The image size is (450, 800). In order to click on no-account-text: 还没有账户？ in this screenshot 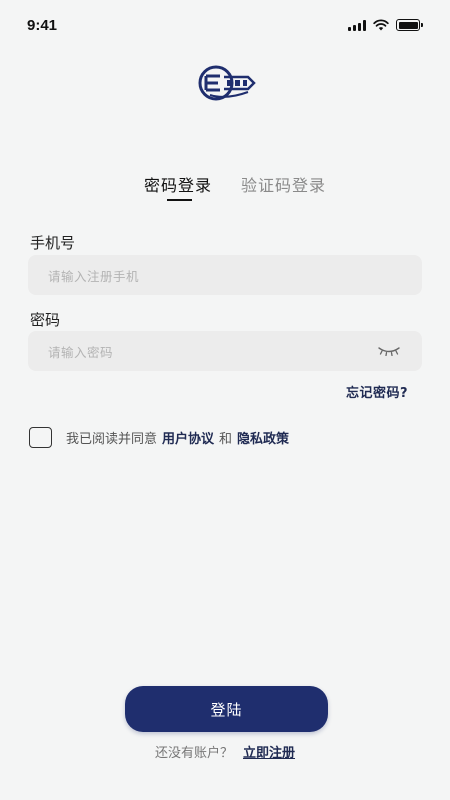, I will do `click(193, 753)`.